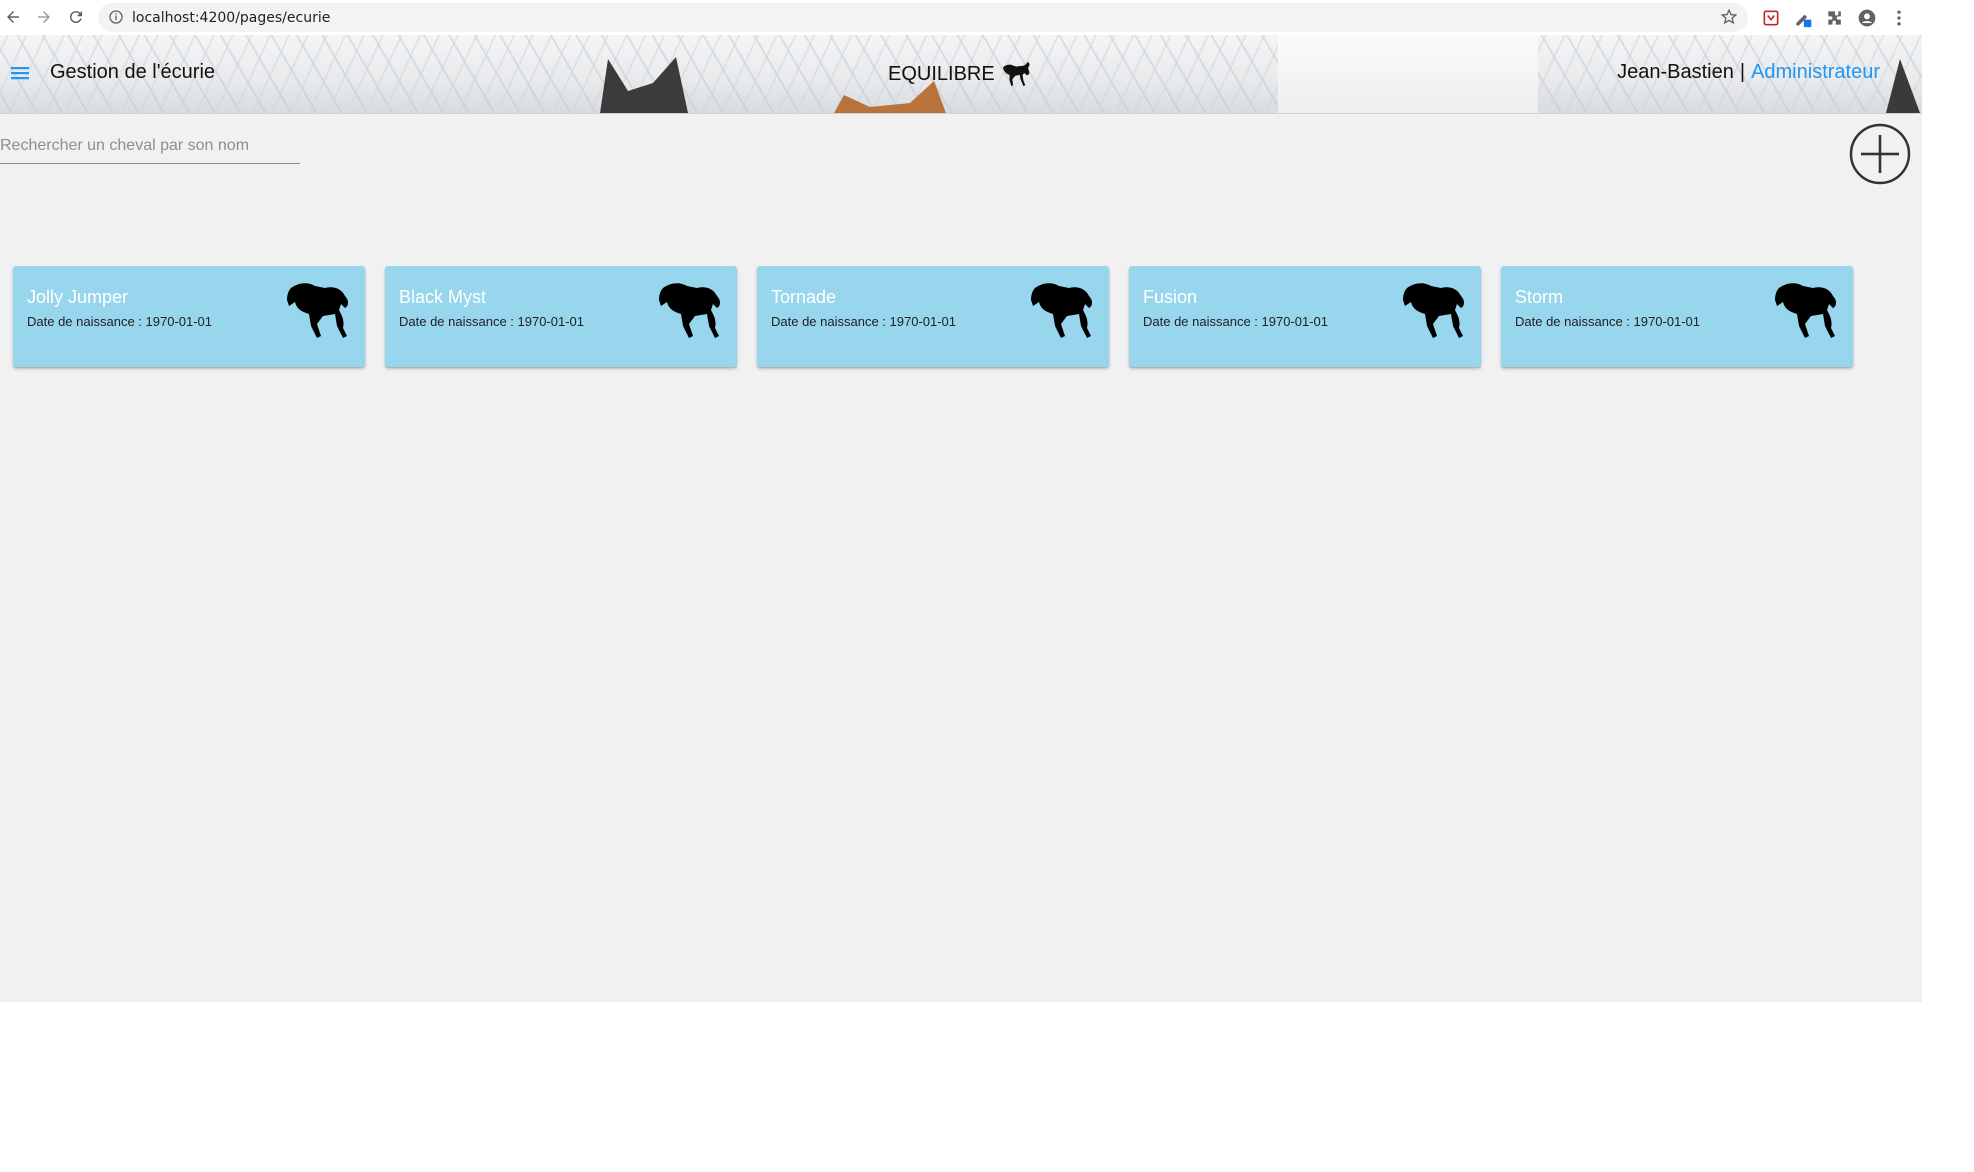 The width and height of the screenshot is (1974, 1172). What do you see at coordinates (1771, 18) in the screenshot?
I see `shield-extension-icon` at bounding box center [1771, 18].